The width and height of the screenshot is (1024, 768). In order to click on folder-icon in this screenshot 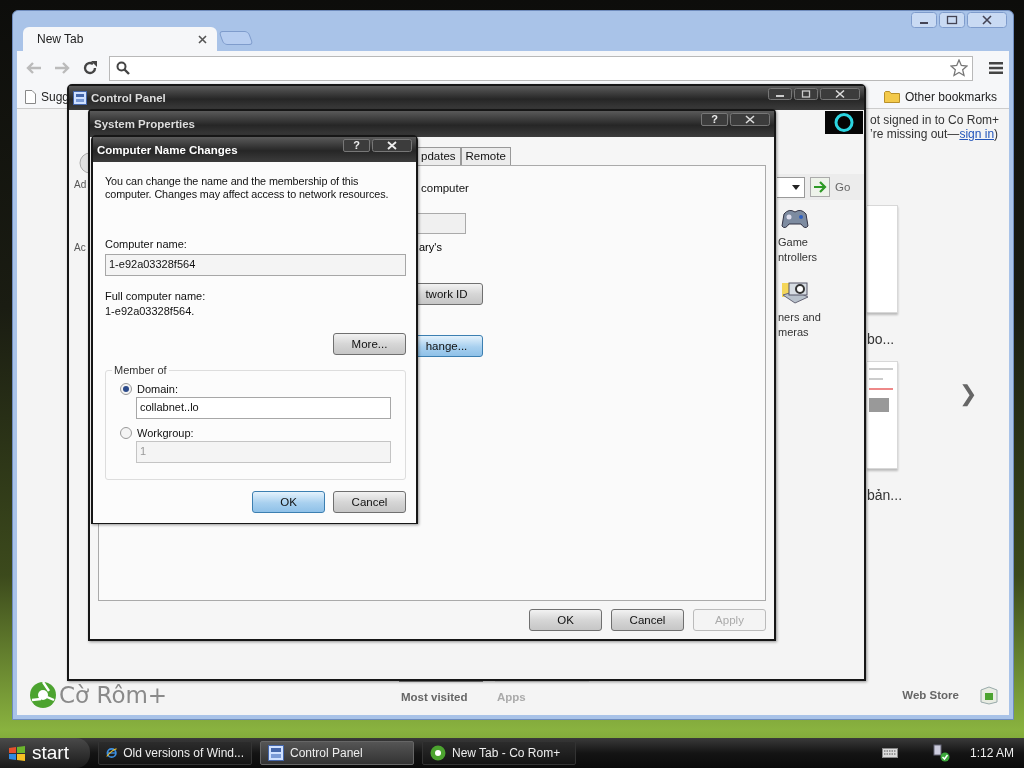, I will do `click(891, 96)`.